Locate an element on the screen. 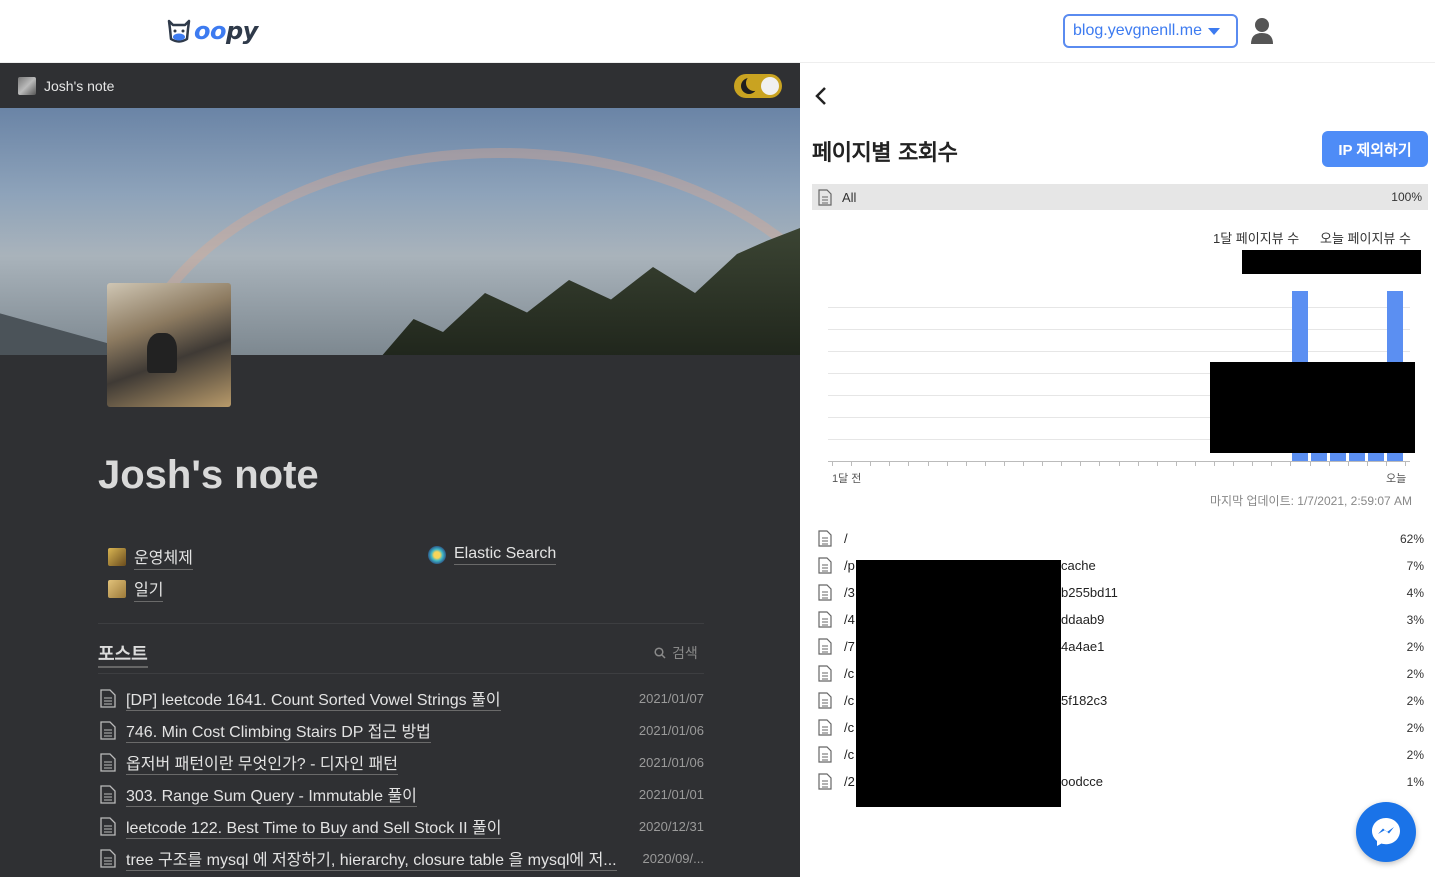  post-row: 옵저버 패턴이란 무엇인가? - 디자인 패턴 2021/01/06 is located at coordinates (402, 762).